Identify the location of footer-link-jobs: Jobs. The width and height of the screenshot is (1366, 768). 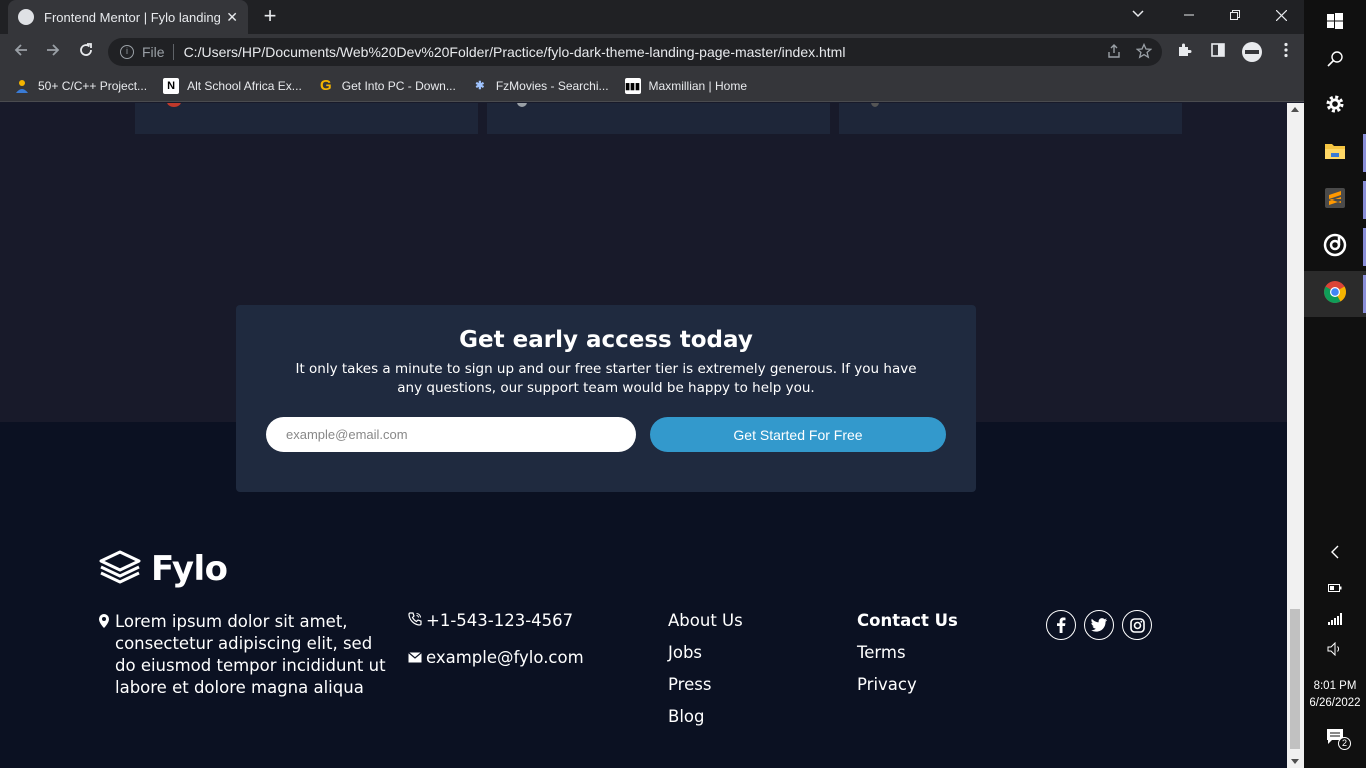
(705, 653).